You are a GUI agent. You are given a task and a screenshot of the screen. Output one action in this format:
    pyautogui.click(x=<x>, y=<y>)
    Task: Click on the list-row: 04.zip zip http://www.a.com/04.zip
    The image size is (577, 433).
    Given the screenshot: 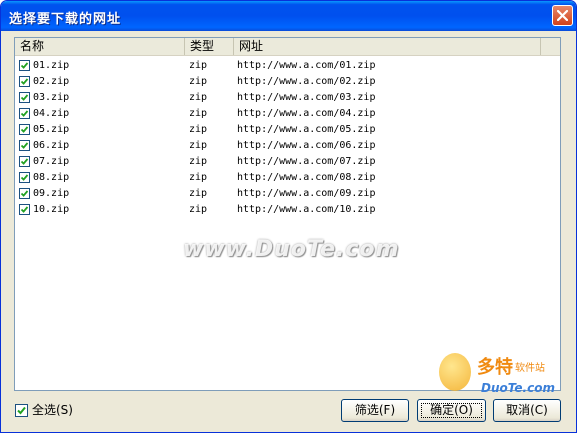 What is the action you would take?
    pyautogui.click(x=287, y=114)
    